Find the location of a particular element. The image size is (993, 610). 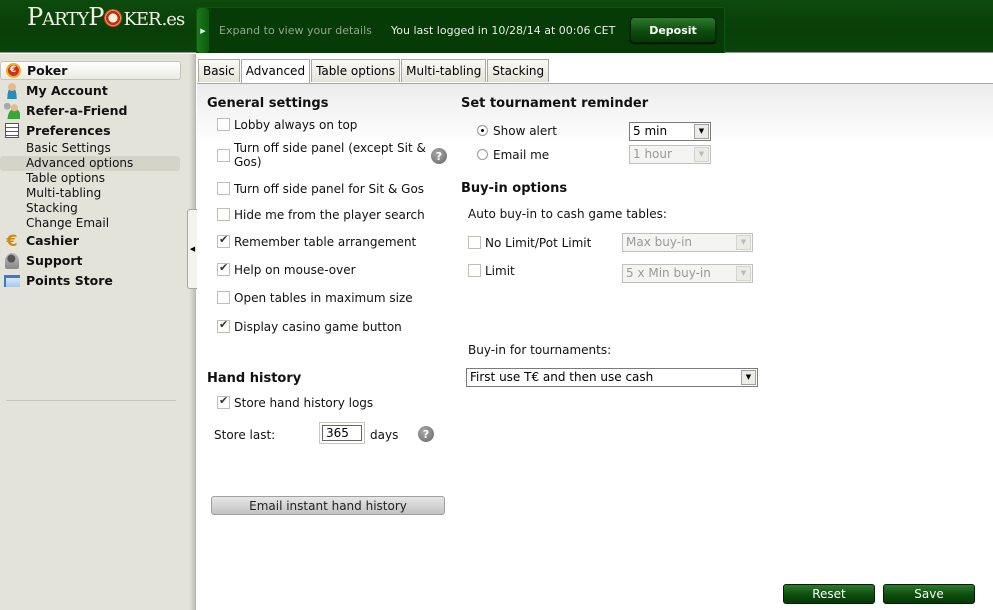

email-me-time-select: 1 hour ▼ is located at coordinates (670, 154).